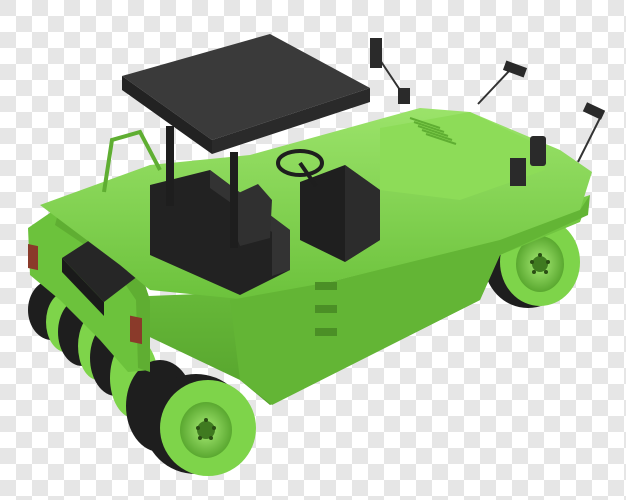 The height and width of the screenshot is (500, 626). I want to click on front-lamp-right, so click(538, 151).